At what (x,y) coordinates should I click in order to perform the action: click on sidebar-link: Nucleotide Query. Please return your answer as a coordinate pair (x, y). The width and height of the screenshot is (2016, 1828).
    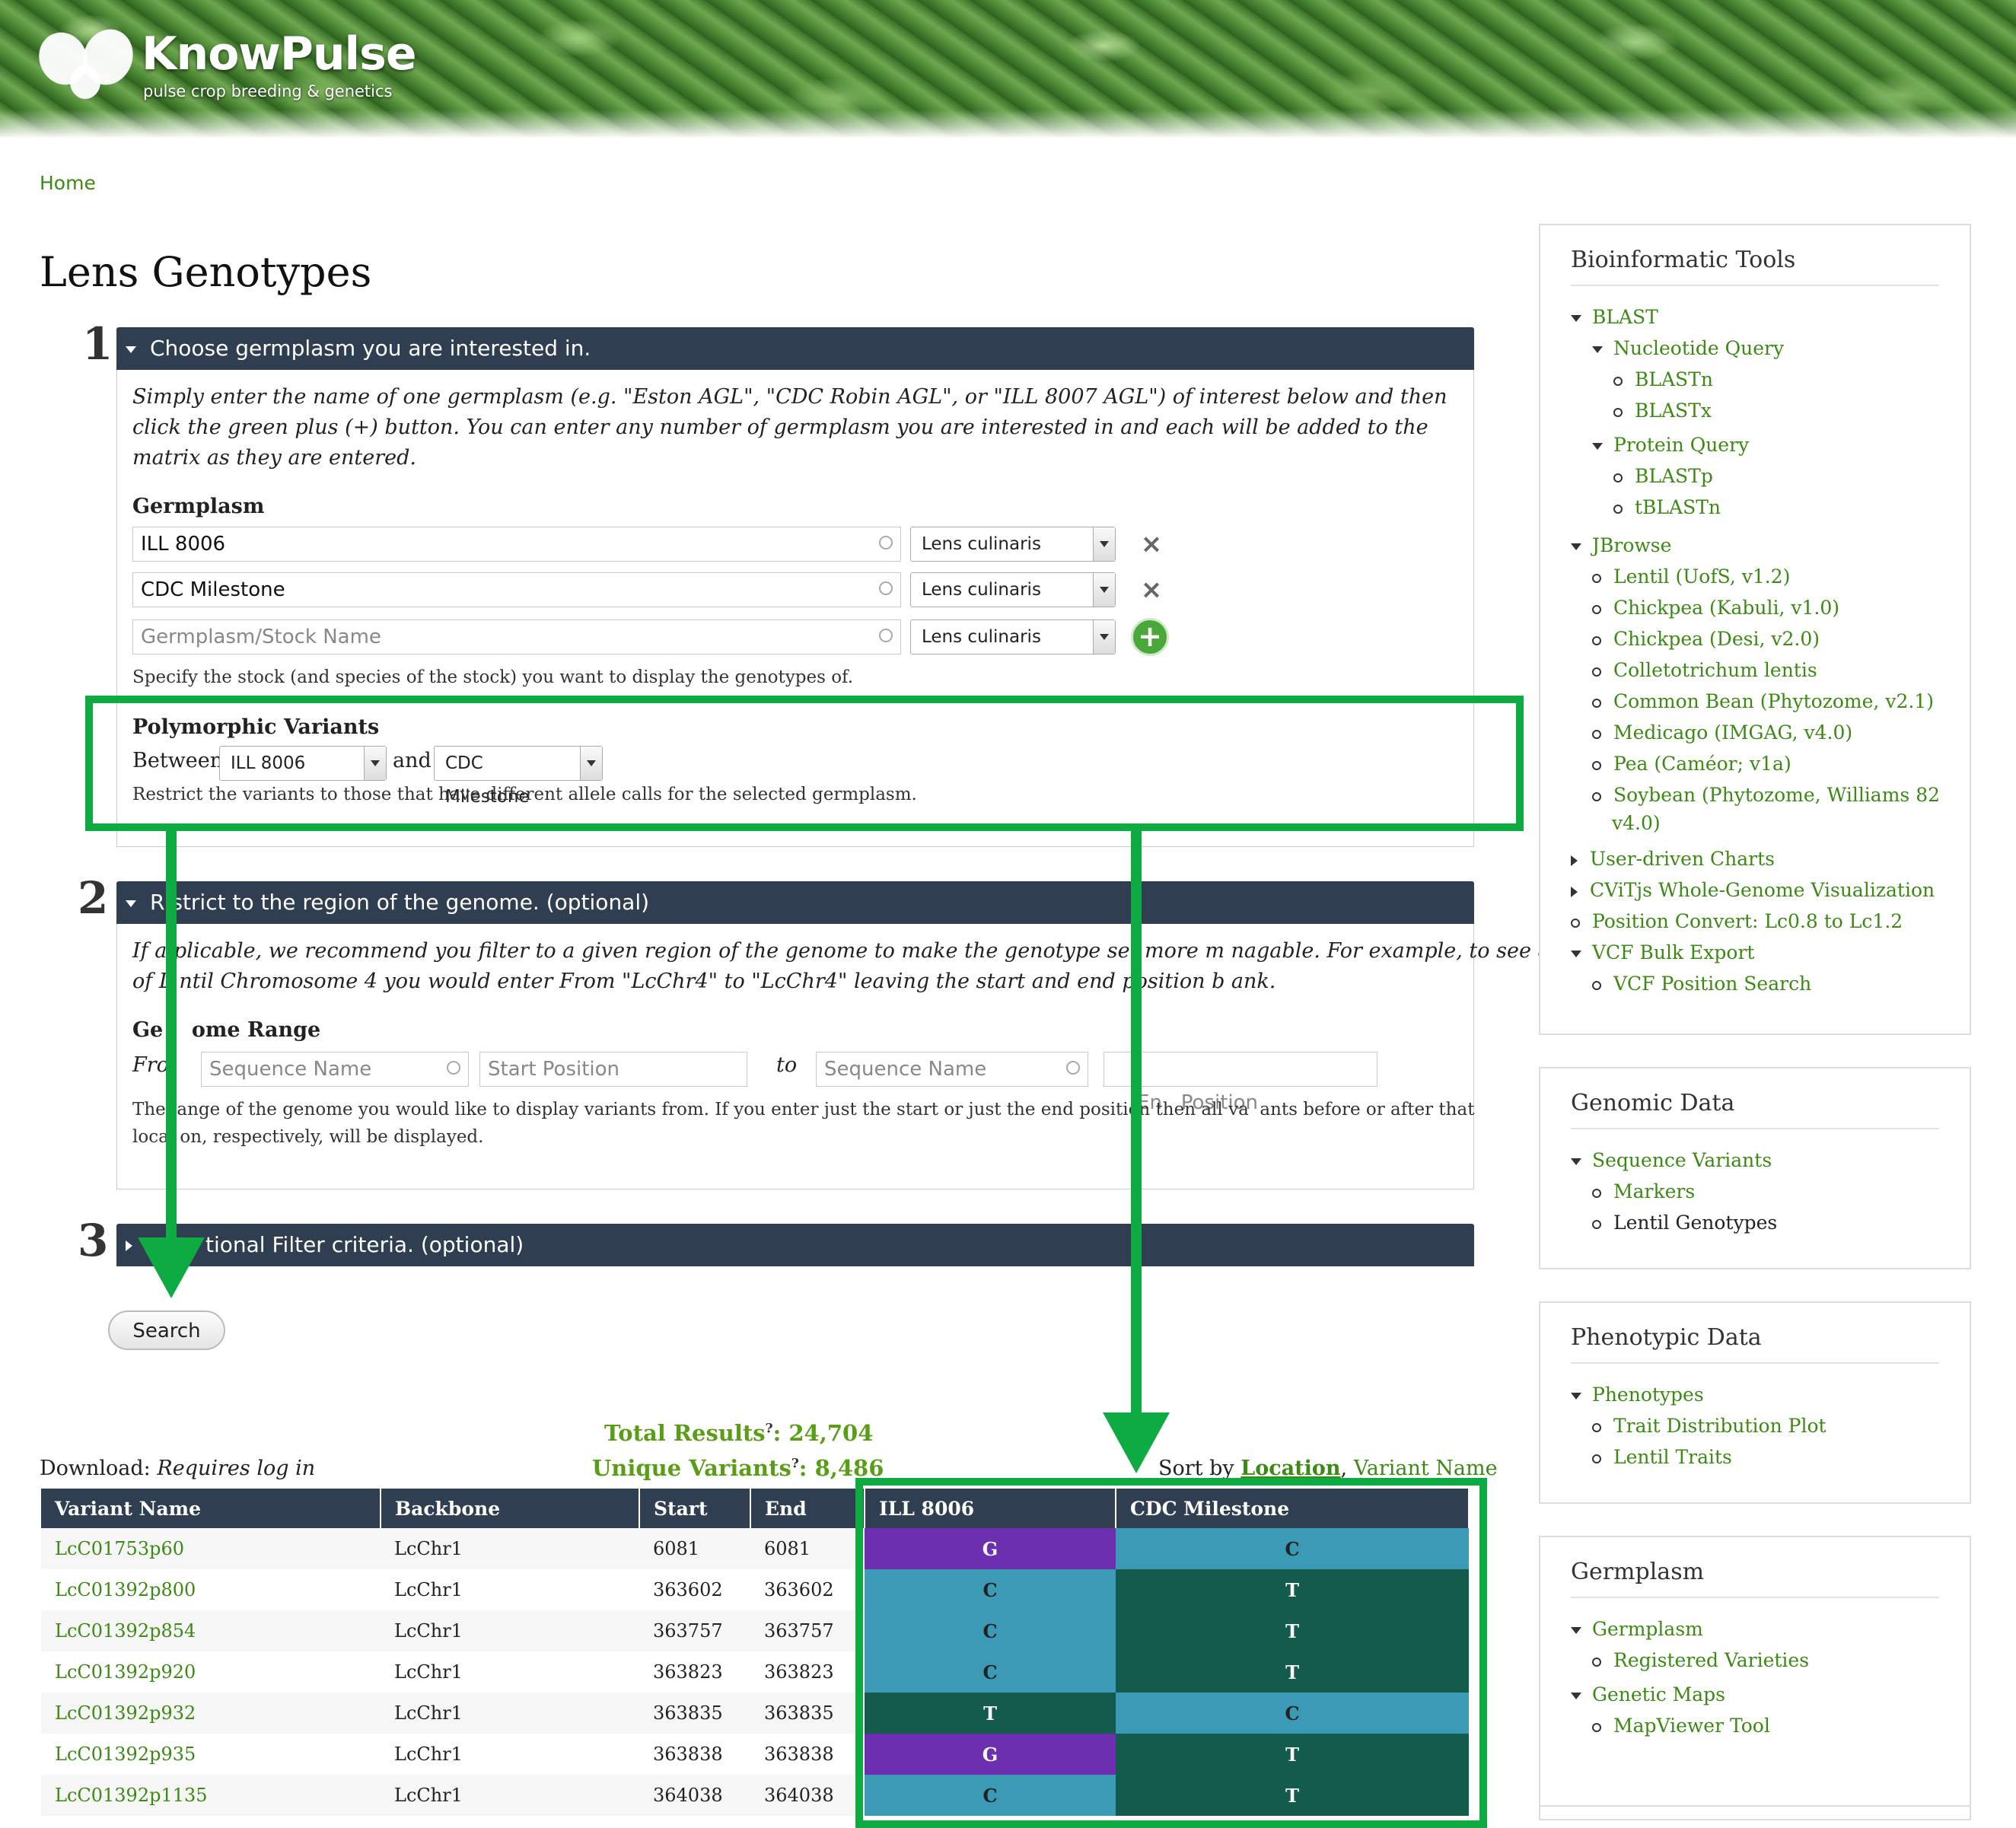
    Looking at the image, I should click on (1698, 348).